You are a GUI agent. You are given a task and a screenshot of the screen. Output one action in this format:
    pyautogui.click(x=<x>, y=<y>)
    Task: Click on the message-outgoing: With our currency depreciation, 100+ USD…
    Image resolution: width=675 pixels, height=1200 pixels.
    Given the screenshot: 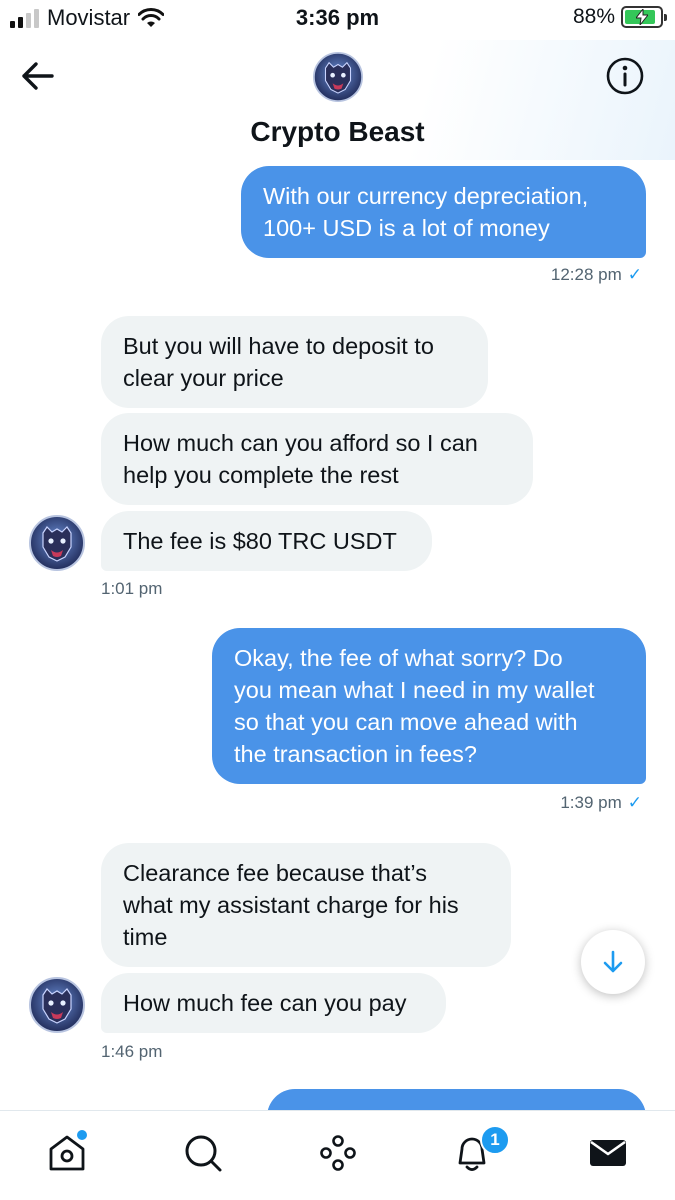 What is the action you would take?
    pyautogui.click(x=443, y=212)
    